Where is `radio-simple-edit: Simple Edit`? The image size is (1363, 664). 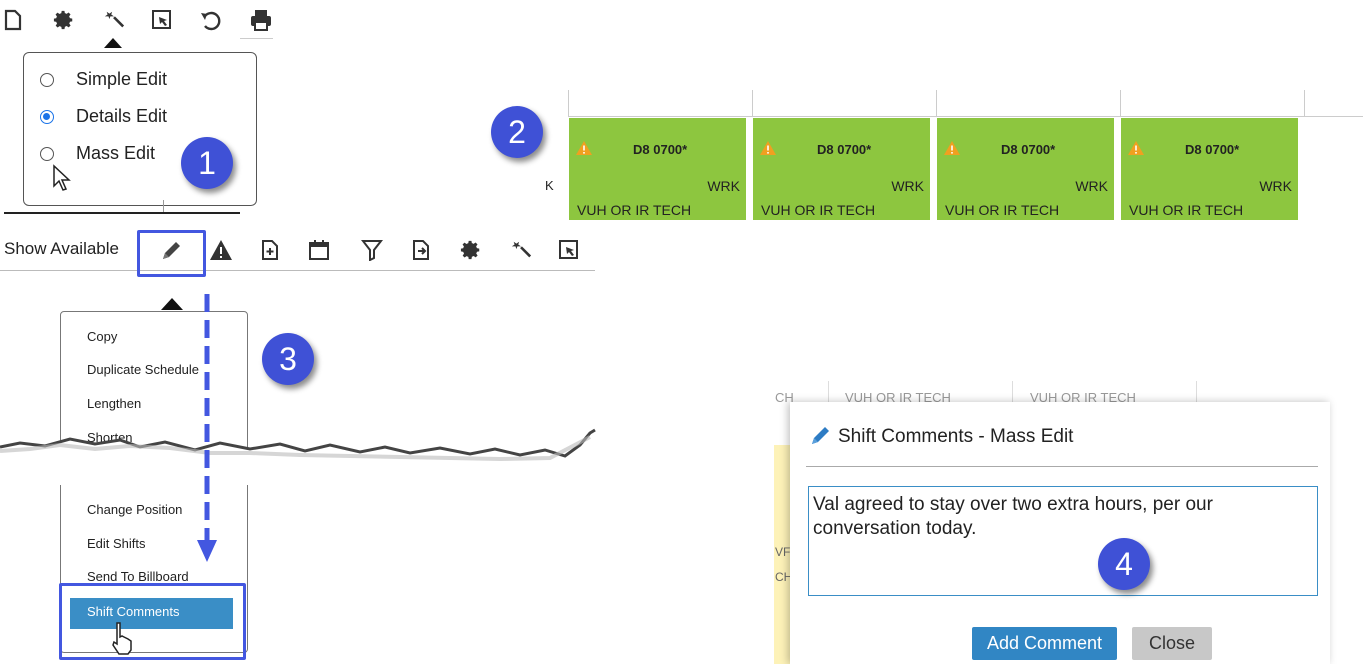
radio-simple-edit: Simple Edit is located at coordinates (103, 79).